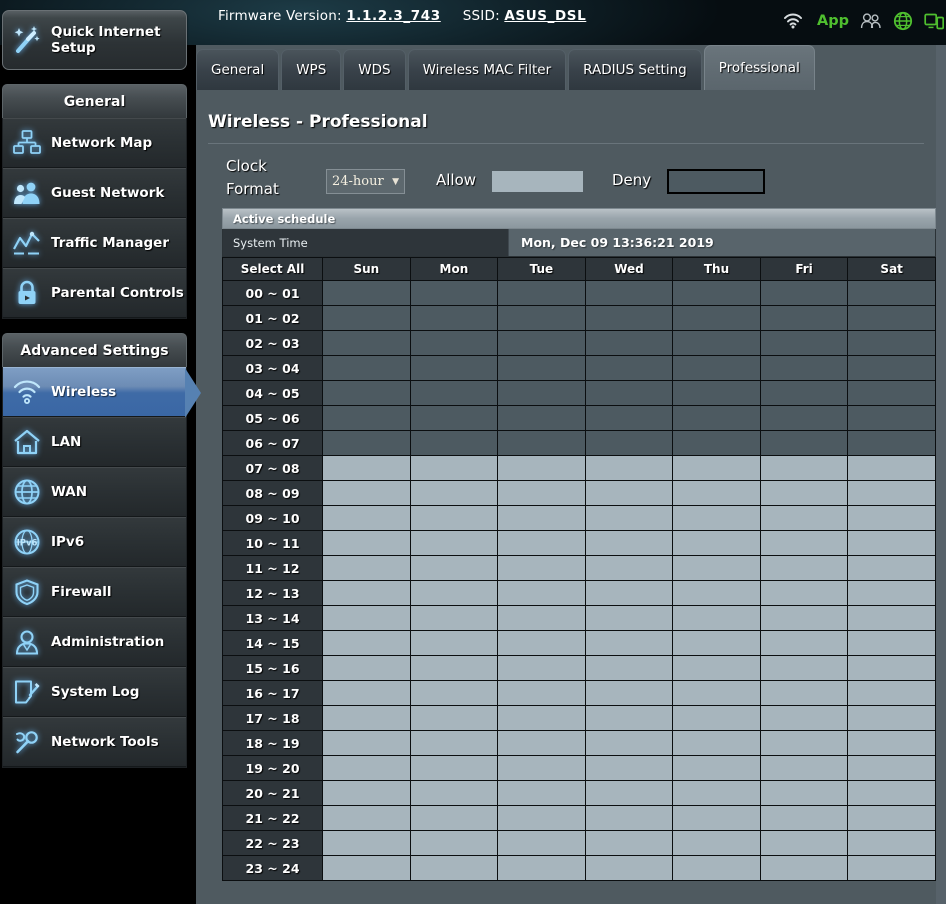 This screenshot has width=946, height=904. What do you see at coordinates (272, 393) in the screenshot?
I see `schedule-hour-label: 04 ~ 05` at bounding box center [272, 393].